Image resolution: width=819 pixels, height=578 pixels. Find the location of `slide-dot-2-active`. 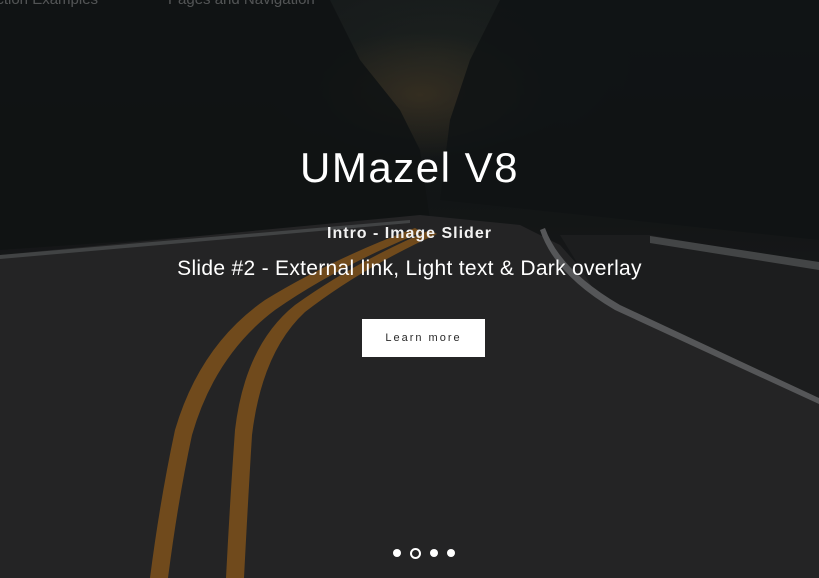

slide-dot-2-active is located at coordinates (415, 553).